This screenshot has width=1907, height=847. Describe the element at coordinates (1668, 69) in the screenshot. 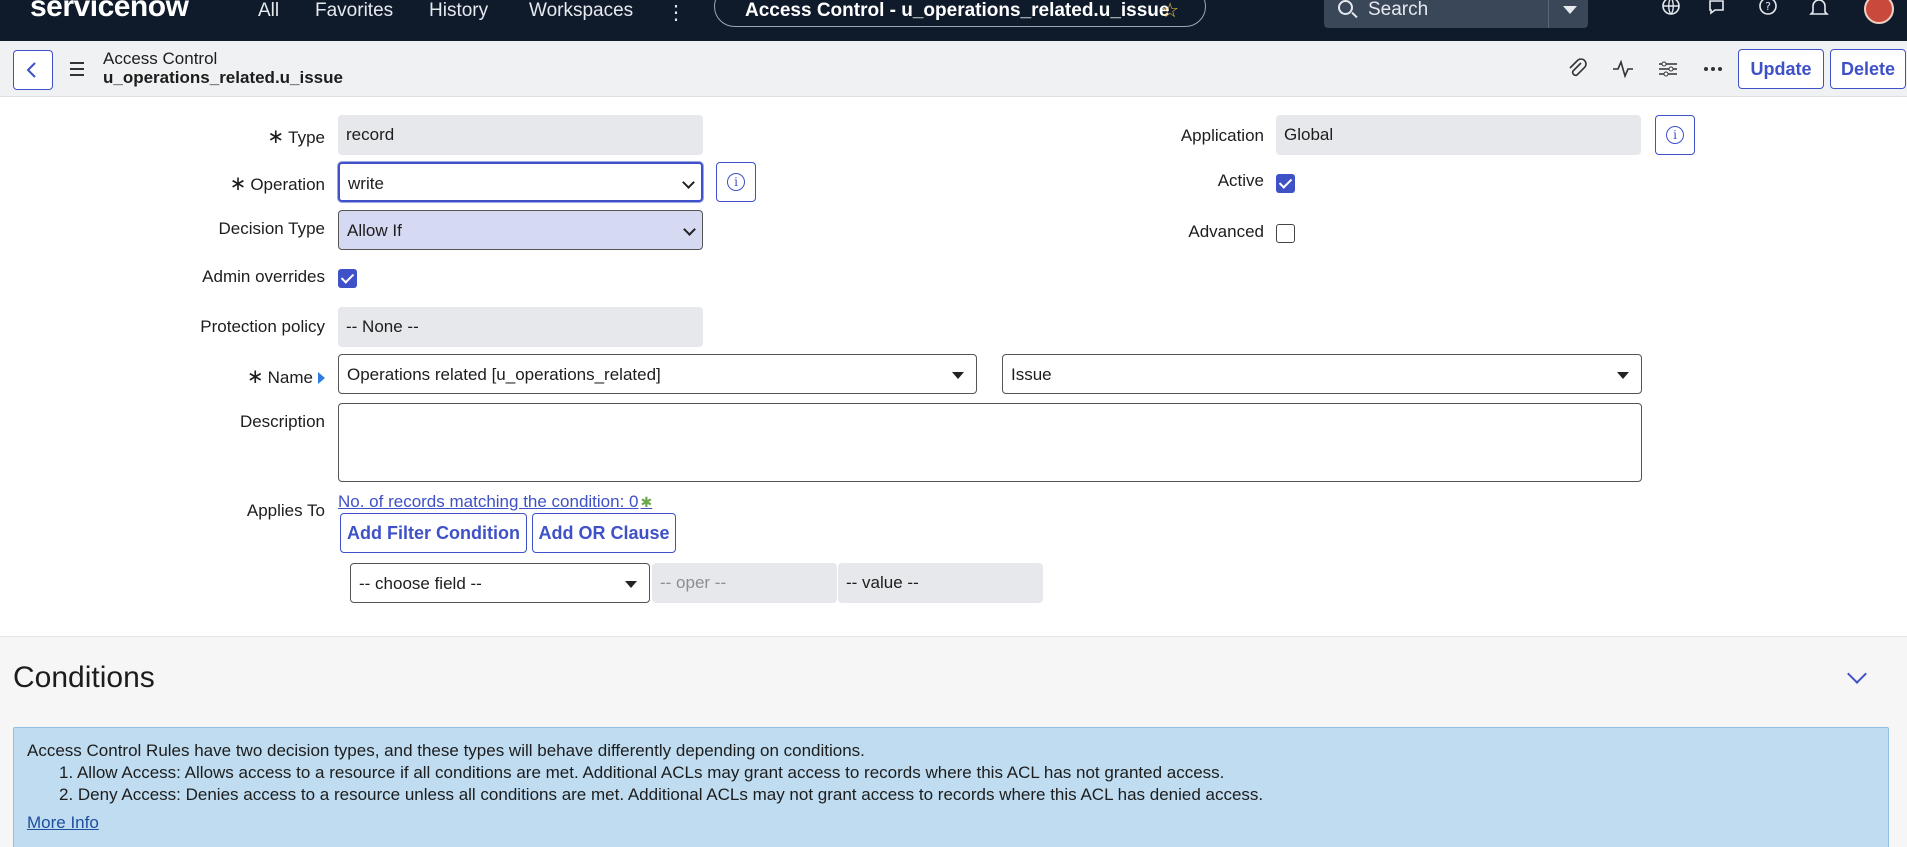

I see `personalize-sliders-icon` at that location.